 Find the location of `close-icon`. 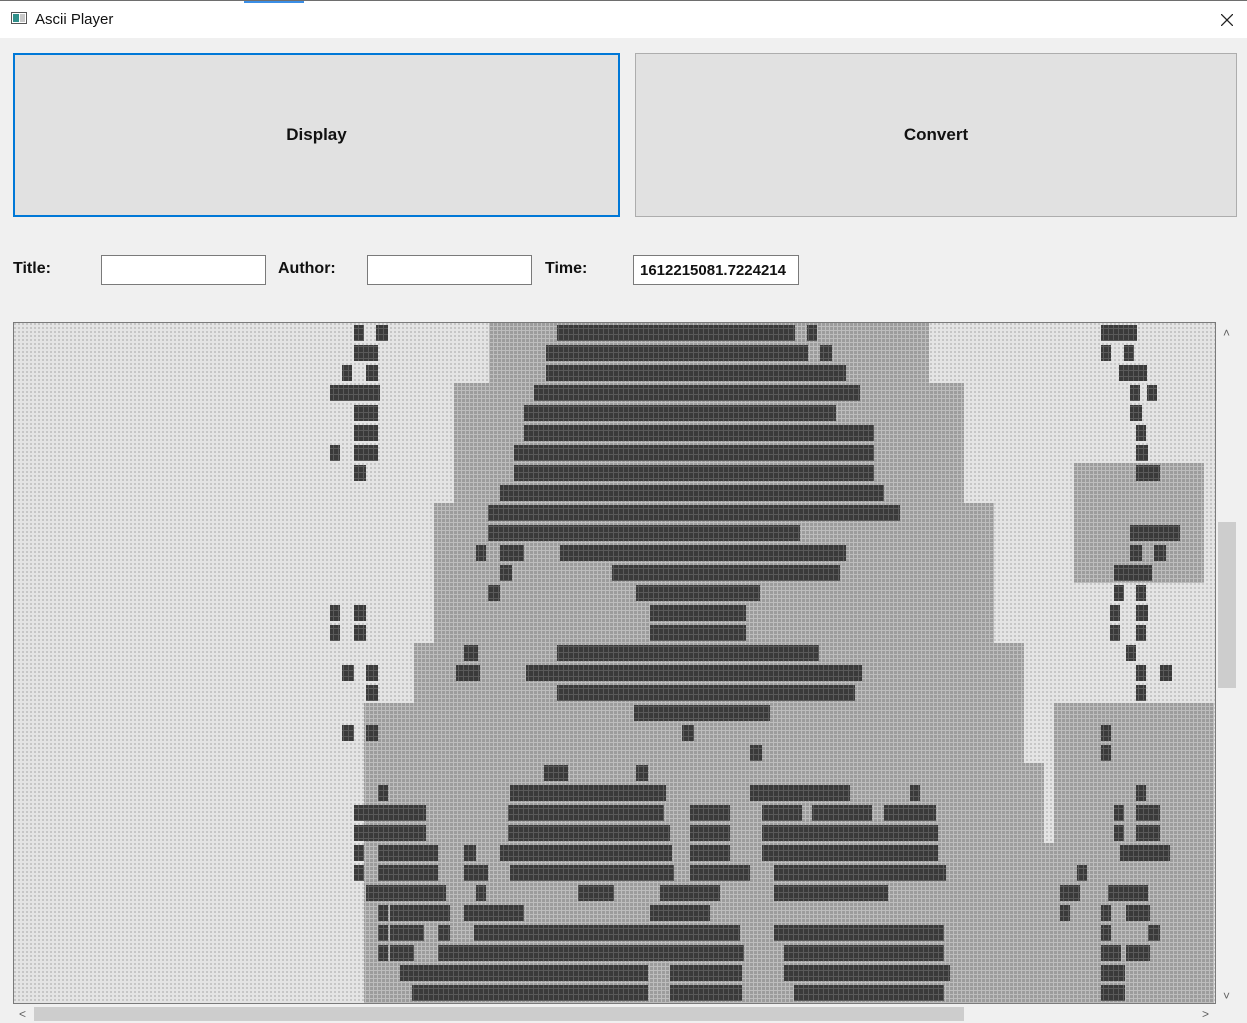

close-icon is located at coordinates (1227, 20).